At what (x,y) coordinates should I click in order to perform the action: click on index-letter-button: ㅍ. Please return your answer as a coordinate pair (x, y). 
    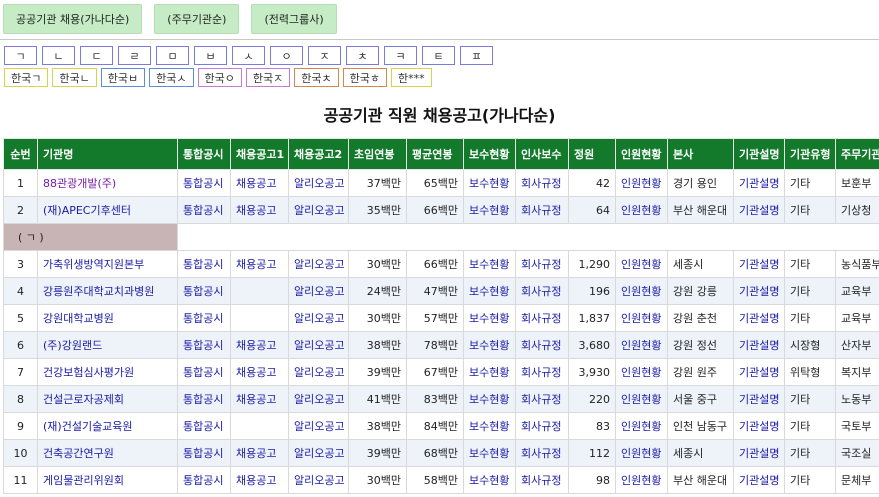
    Looking at the image, I should click on (476, 55).